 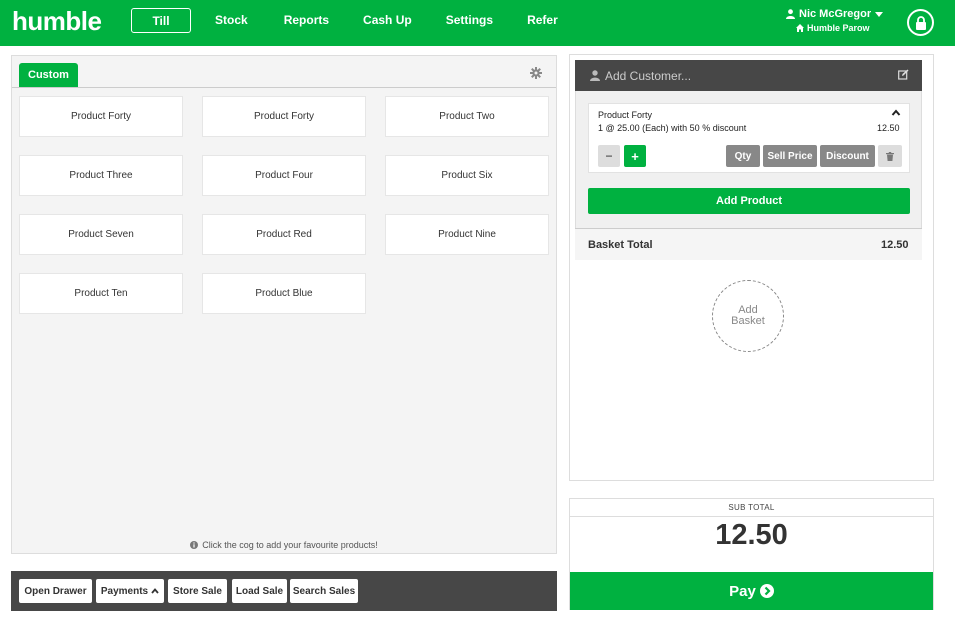 I want to click on payments-button: Payments, so click(x=130, y=591).